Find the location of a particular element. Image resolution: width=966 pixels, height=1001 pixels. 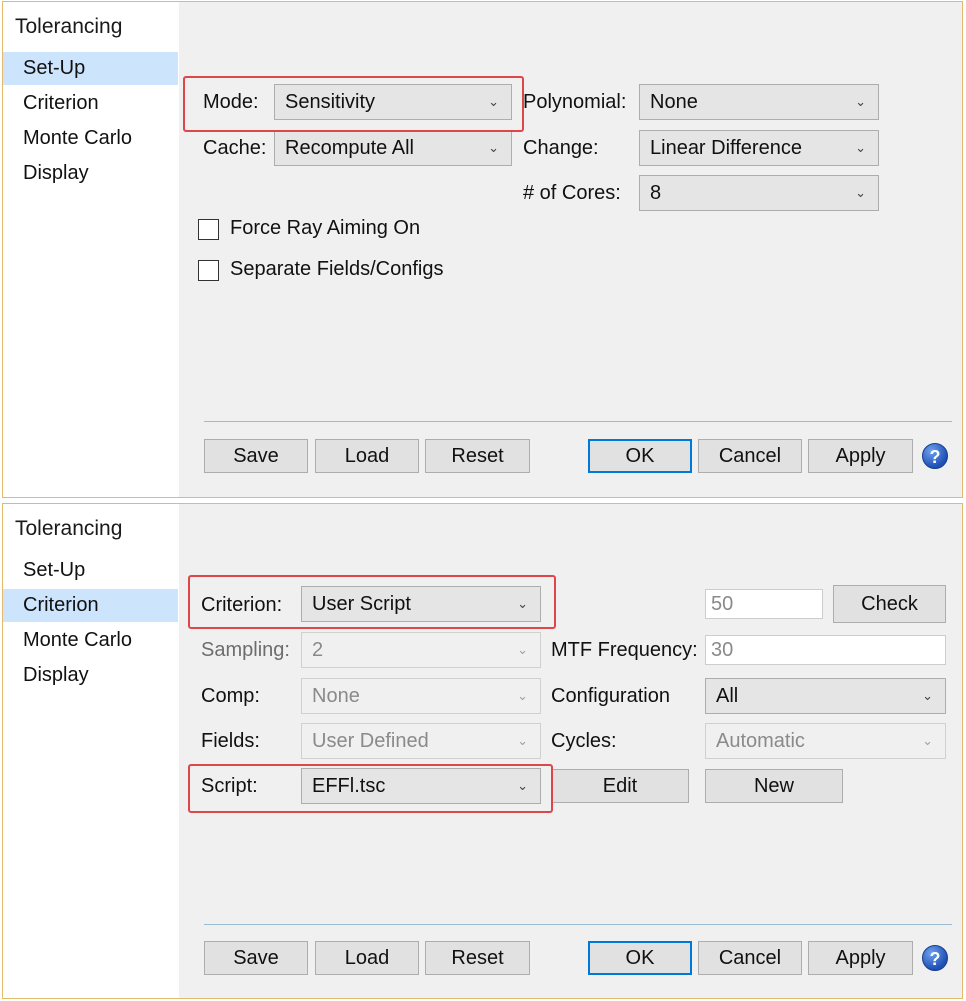

change-value: Linear Difference is located at coordinates (726, 148).